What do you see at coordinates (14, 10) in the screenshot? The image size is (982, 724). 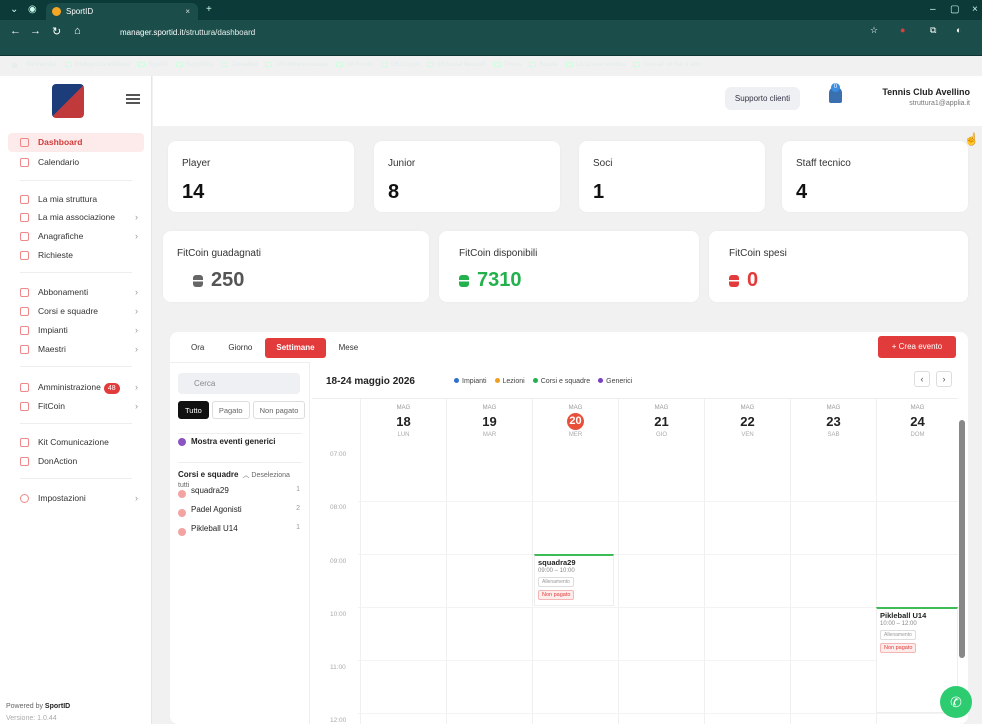 I see `tab-search-icon: ⌄` at bounding box center [14, 10].